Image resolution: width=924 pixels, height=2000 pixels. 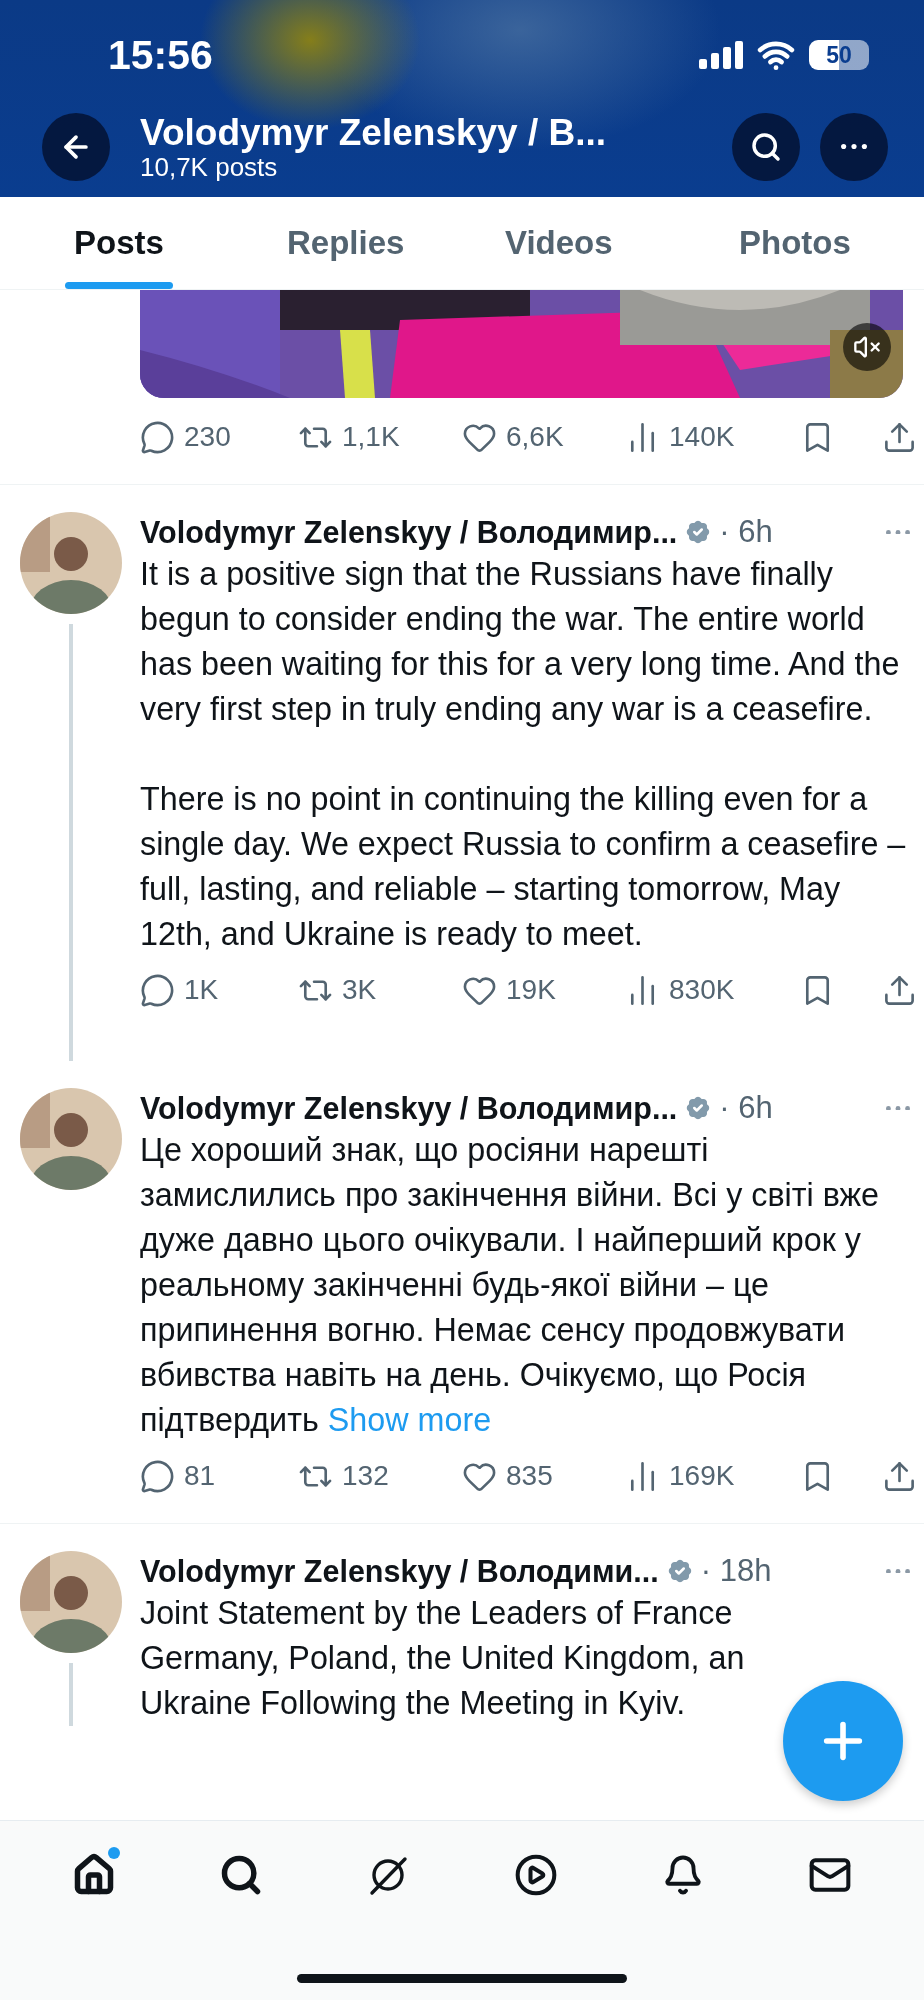 What do you see at coordinates (185, 437) in the screenshot?
I see `reply-button: 230` at bounding box center [185, 437].